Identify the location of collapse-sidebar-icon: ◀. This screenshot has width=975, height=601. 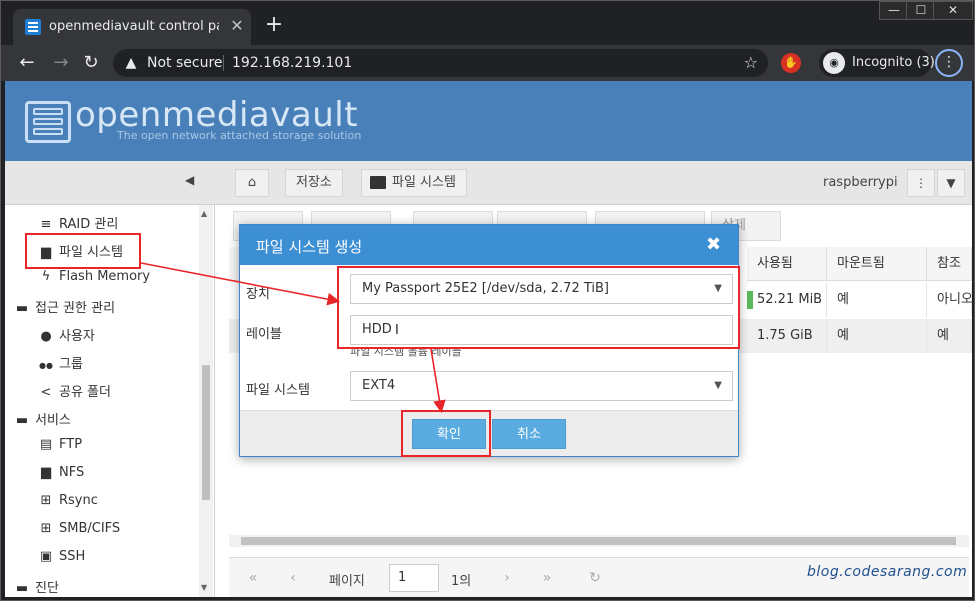
(193, 182).